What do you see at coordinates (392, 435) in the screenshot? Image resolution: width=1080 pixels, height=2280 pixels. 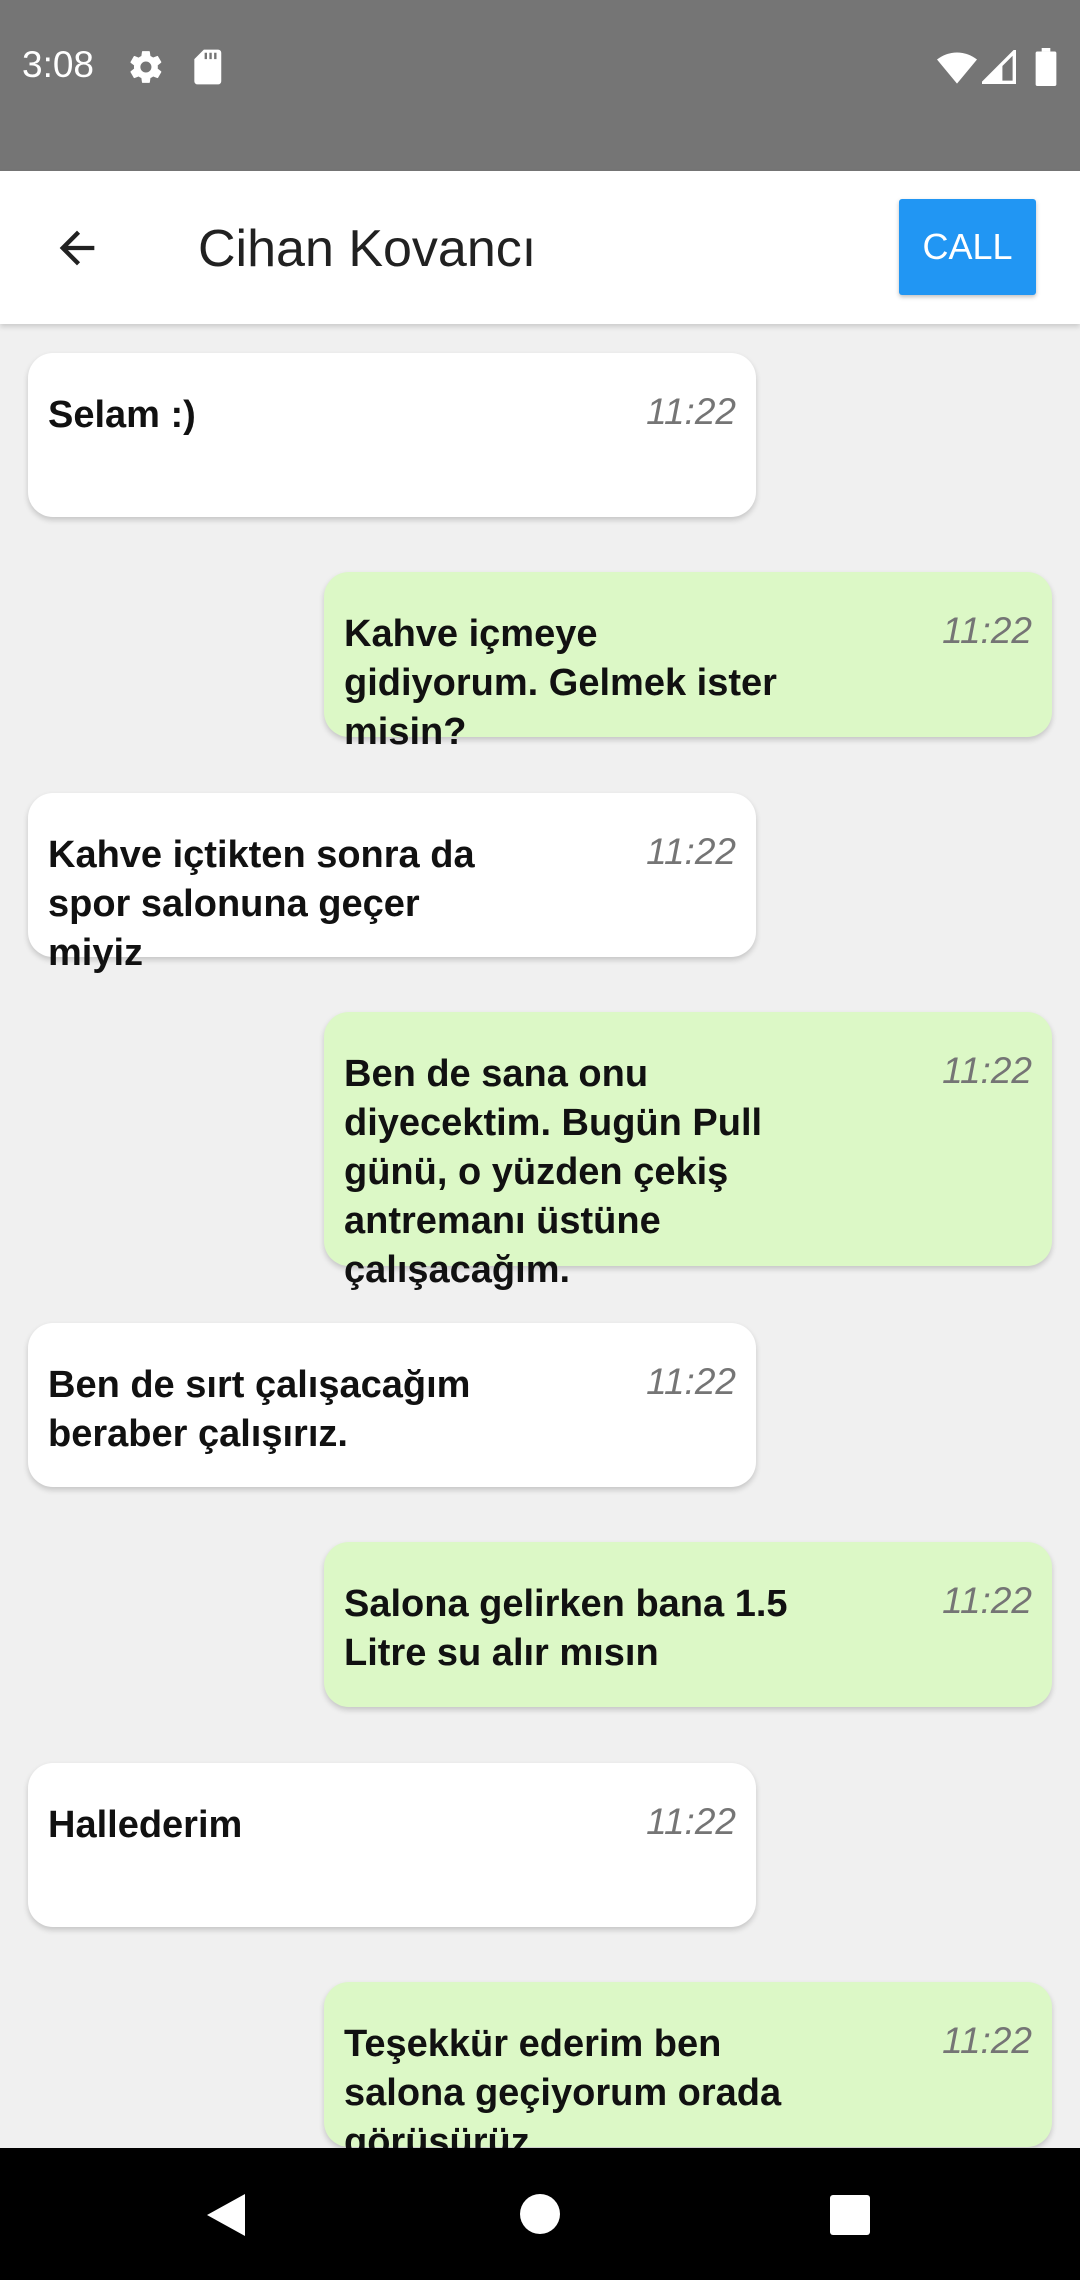 I see `message-incoming: Selam :) 11:22` at bounding box center [392, 435].